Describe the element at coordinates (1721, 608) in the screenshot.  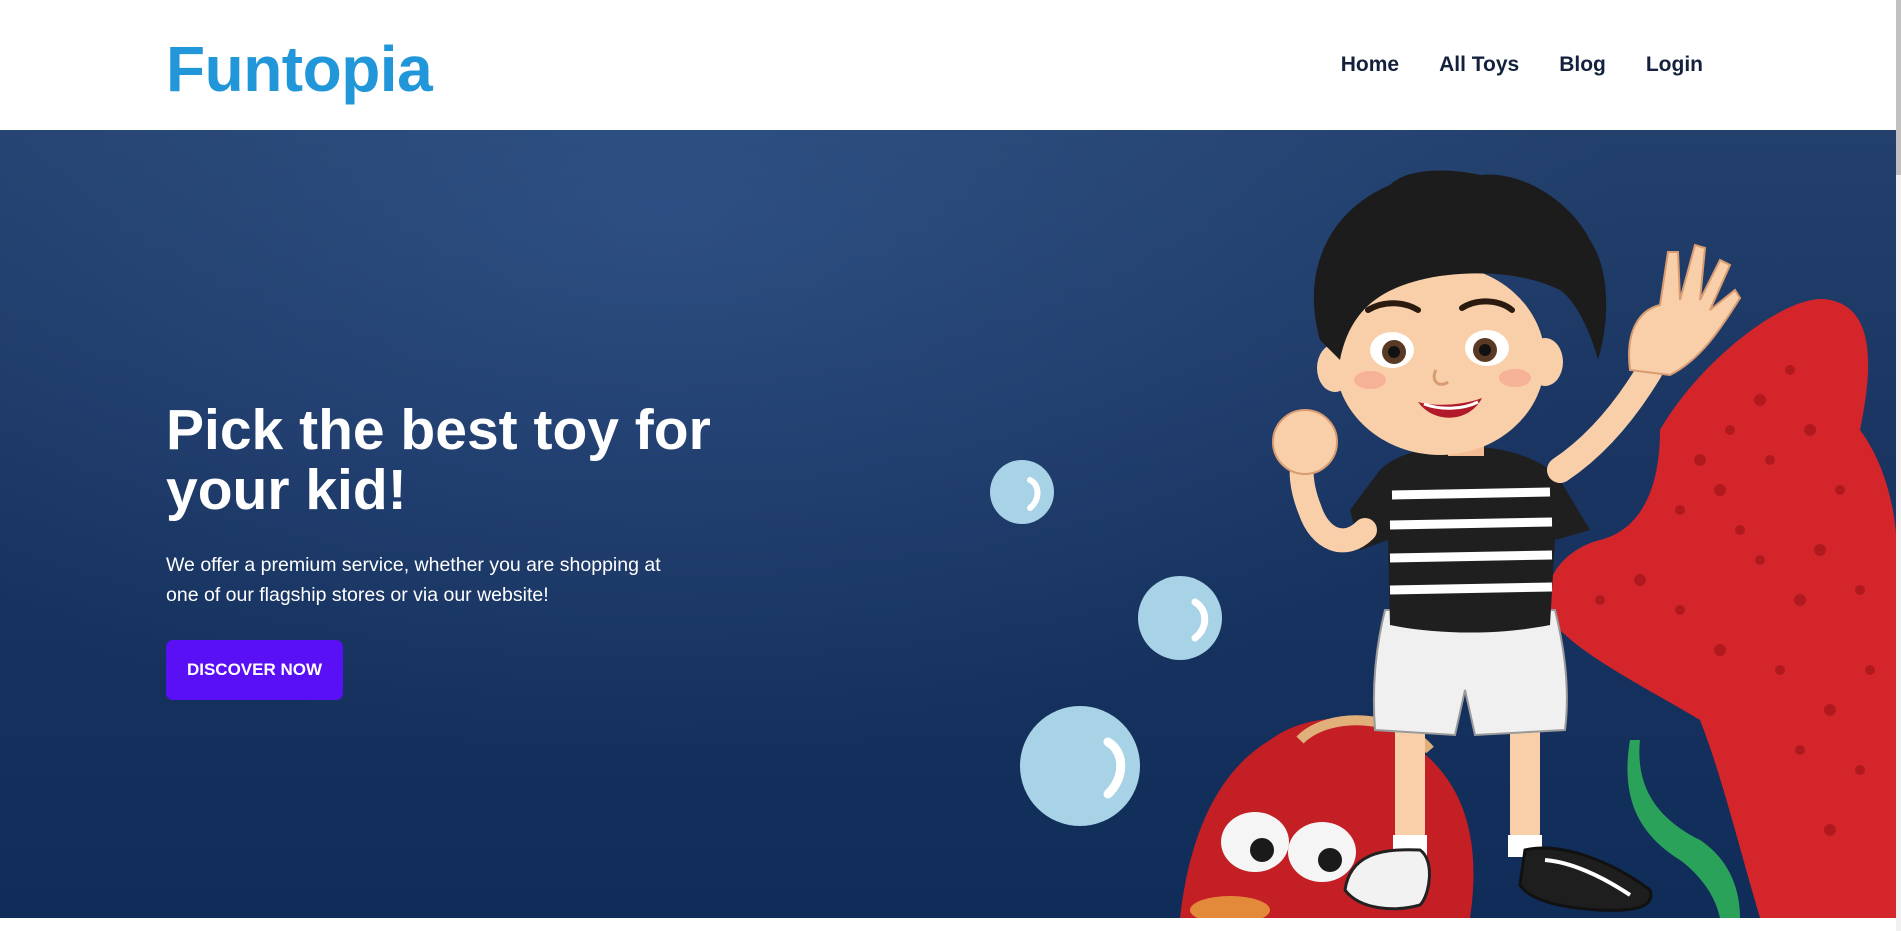
I see `red-clay-starfish` at that location.